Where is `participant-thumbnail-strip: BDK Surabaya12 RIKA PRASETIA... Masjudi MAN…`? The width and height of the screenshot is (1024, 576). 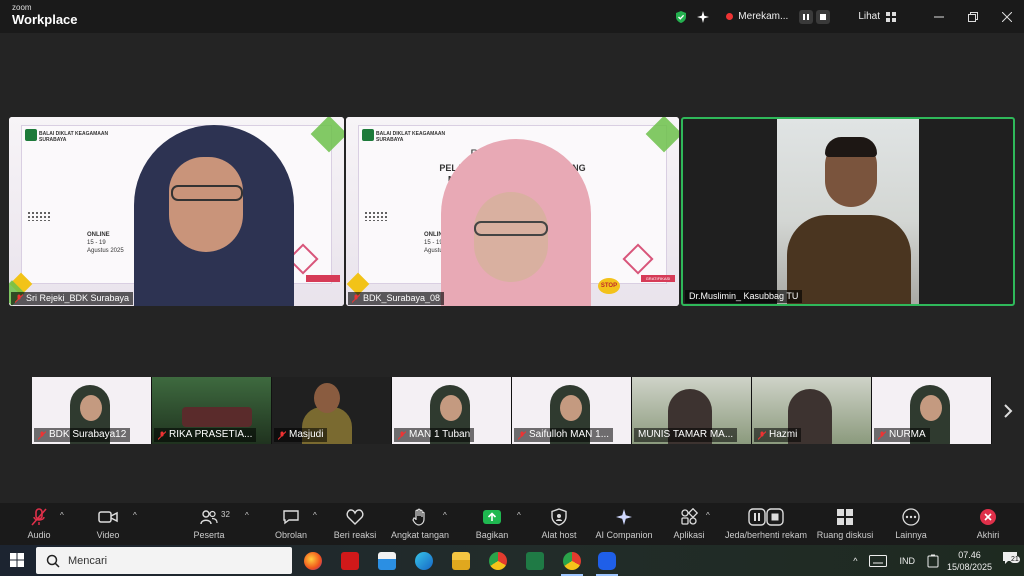
participant-thumbnail-strip: BDK Surabaya12 RIKA PRASETIA... Masjudi MAN… is located at coordinates (512, 410).